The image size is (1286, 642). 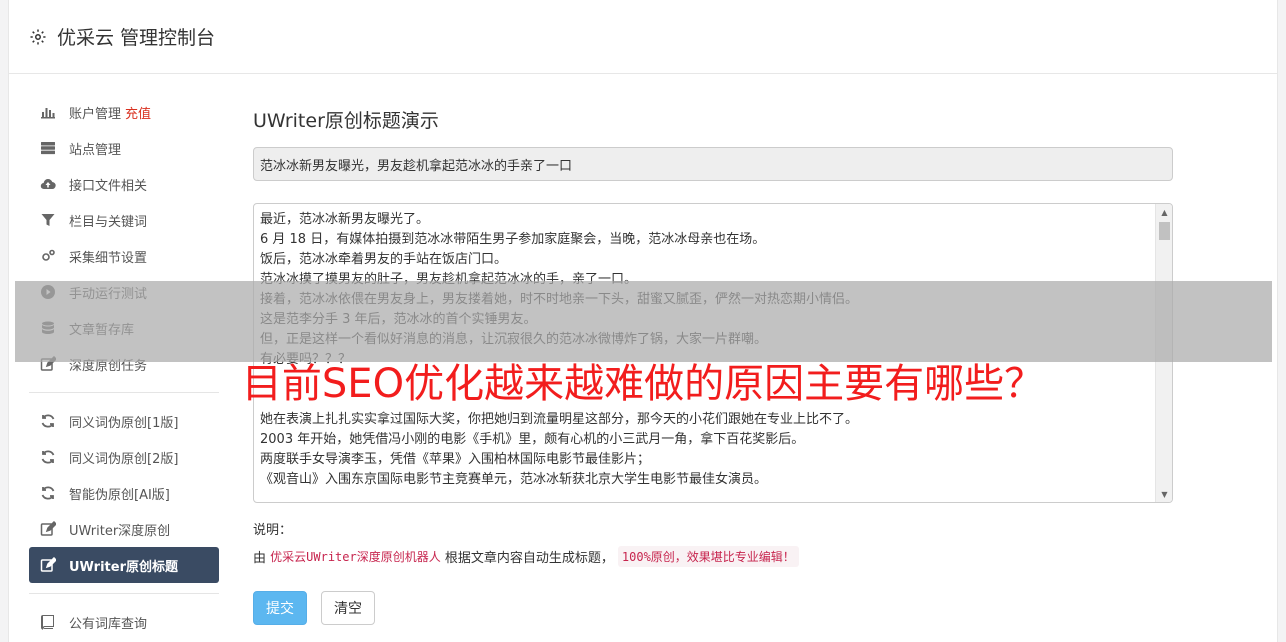 I want to click on sidebar-item-label: 同义词伪原创[2版], so click(x=124, y=459).